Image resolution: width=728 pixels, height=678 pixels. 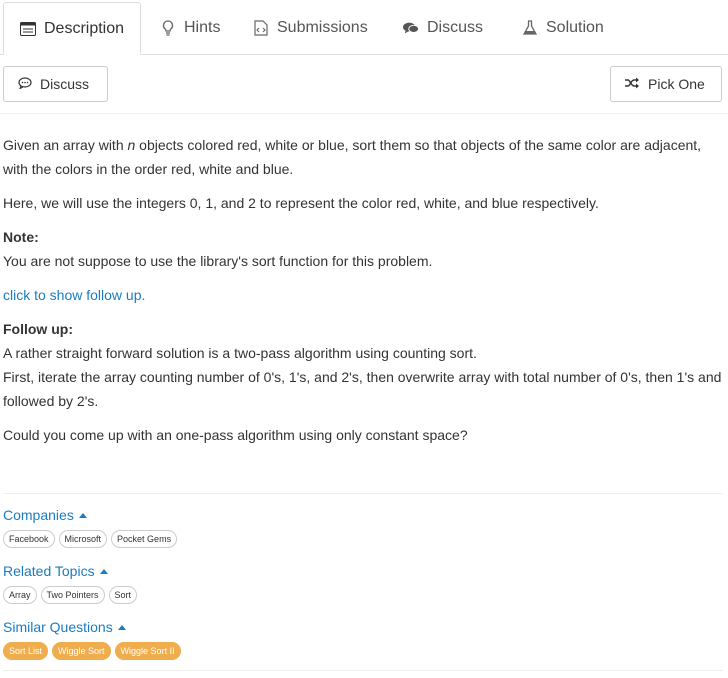 I want to click on discuss-button: Discuss, so click(x=55, y=84).